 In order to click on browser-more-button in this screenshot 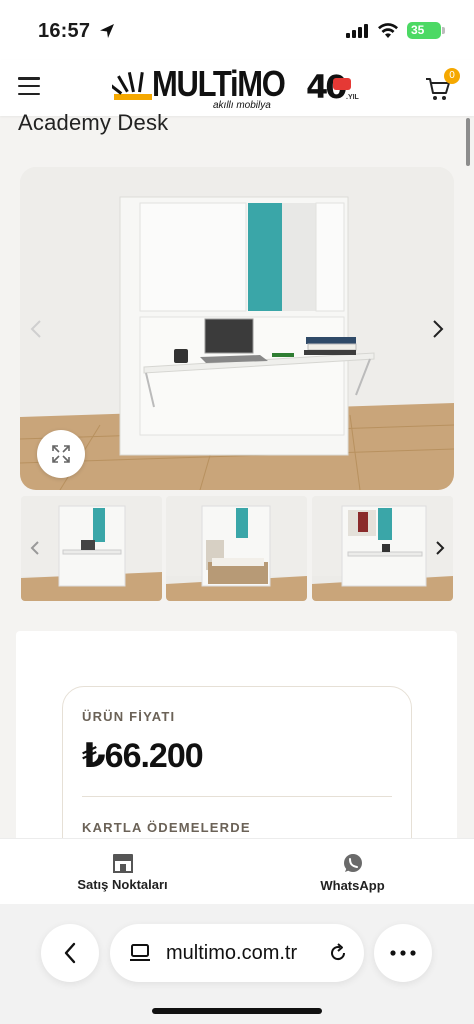, I will do `click(403, 953)`.